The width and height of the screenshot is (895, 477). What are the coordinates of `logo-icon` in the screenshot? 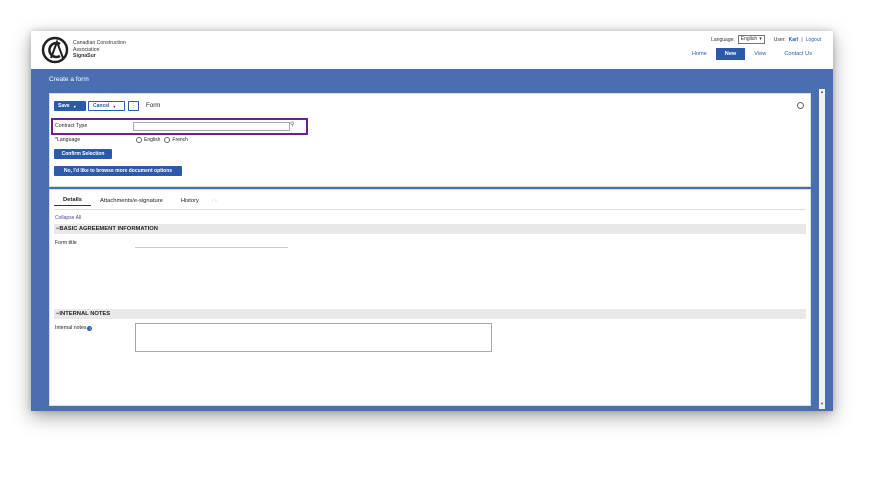 It's located at (55, 50).